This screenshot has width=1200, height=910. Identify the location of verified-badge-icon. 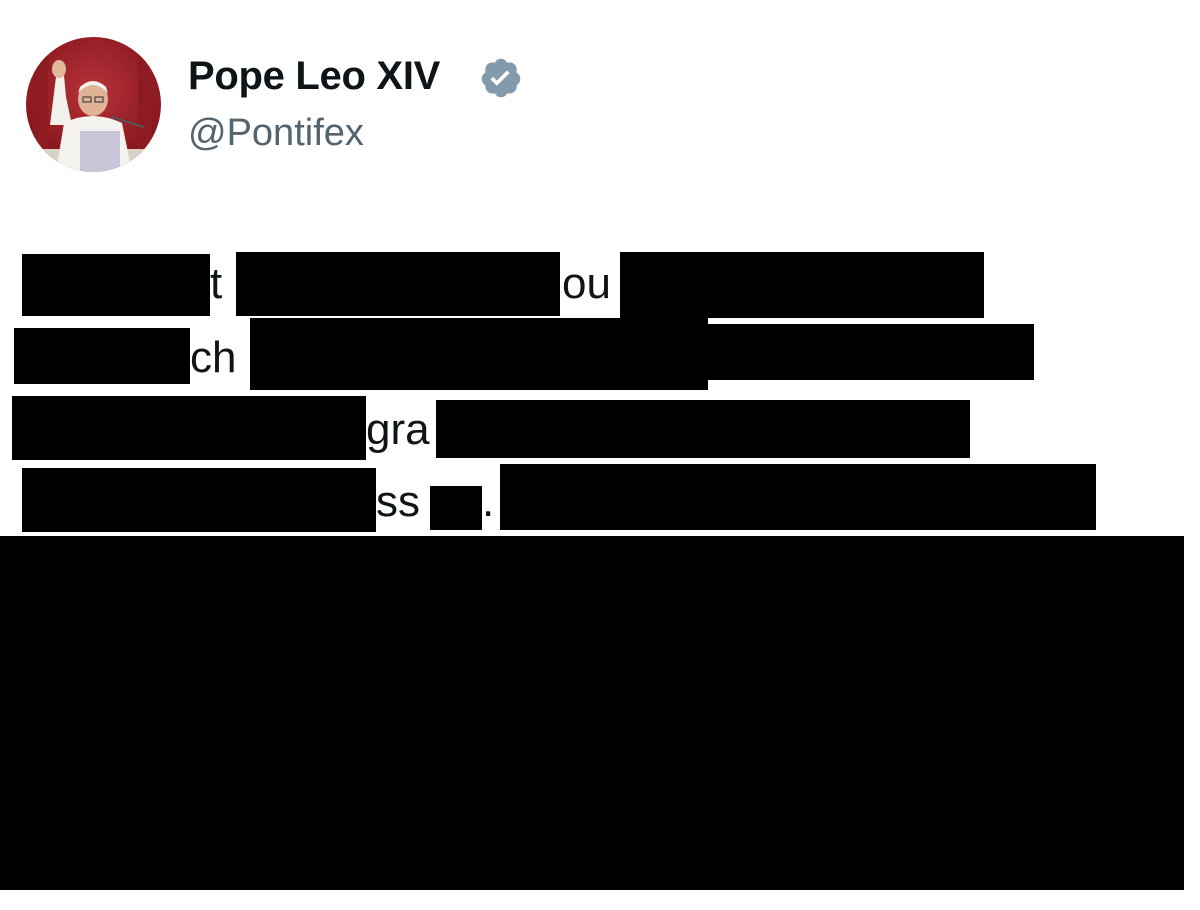
(501, 78).